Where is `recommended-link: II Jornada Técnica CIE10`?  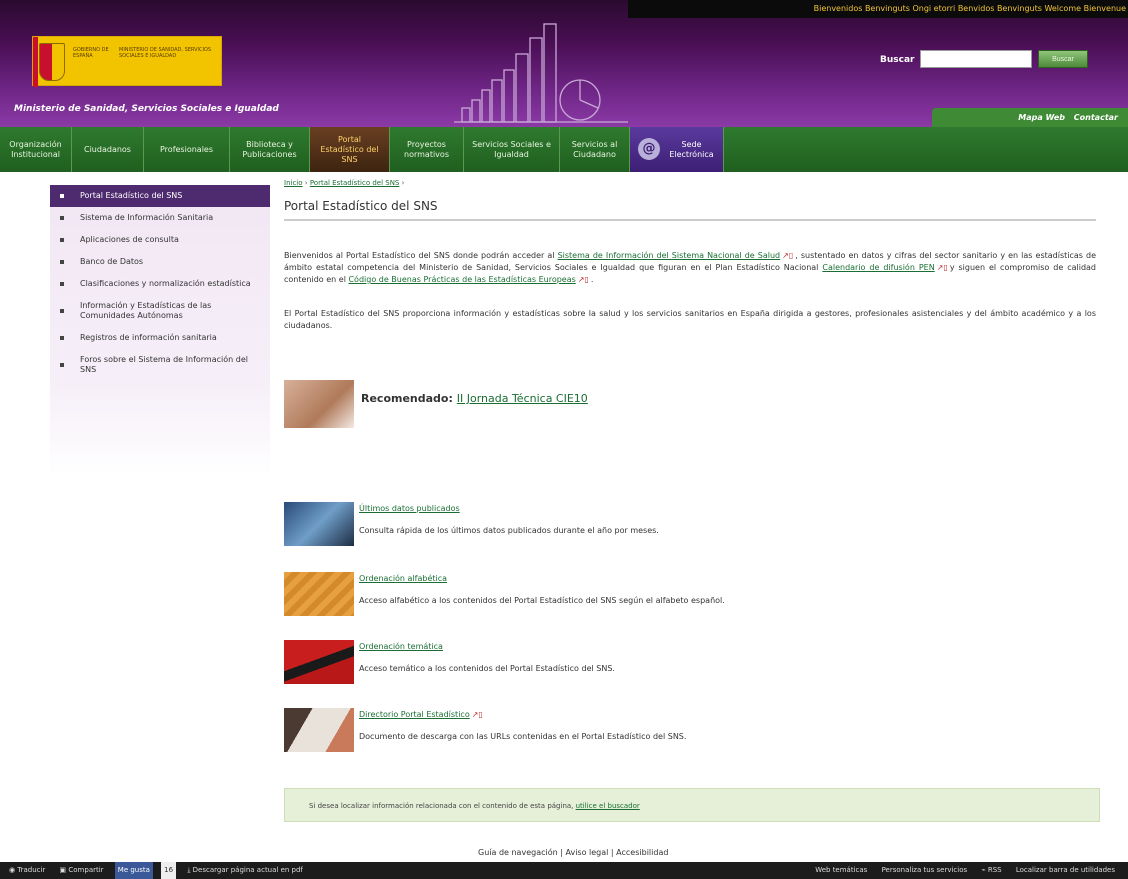
recommended-link: II Jornada Técnica CIE10 is located at coordinates (522, 398).